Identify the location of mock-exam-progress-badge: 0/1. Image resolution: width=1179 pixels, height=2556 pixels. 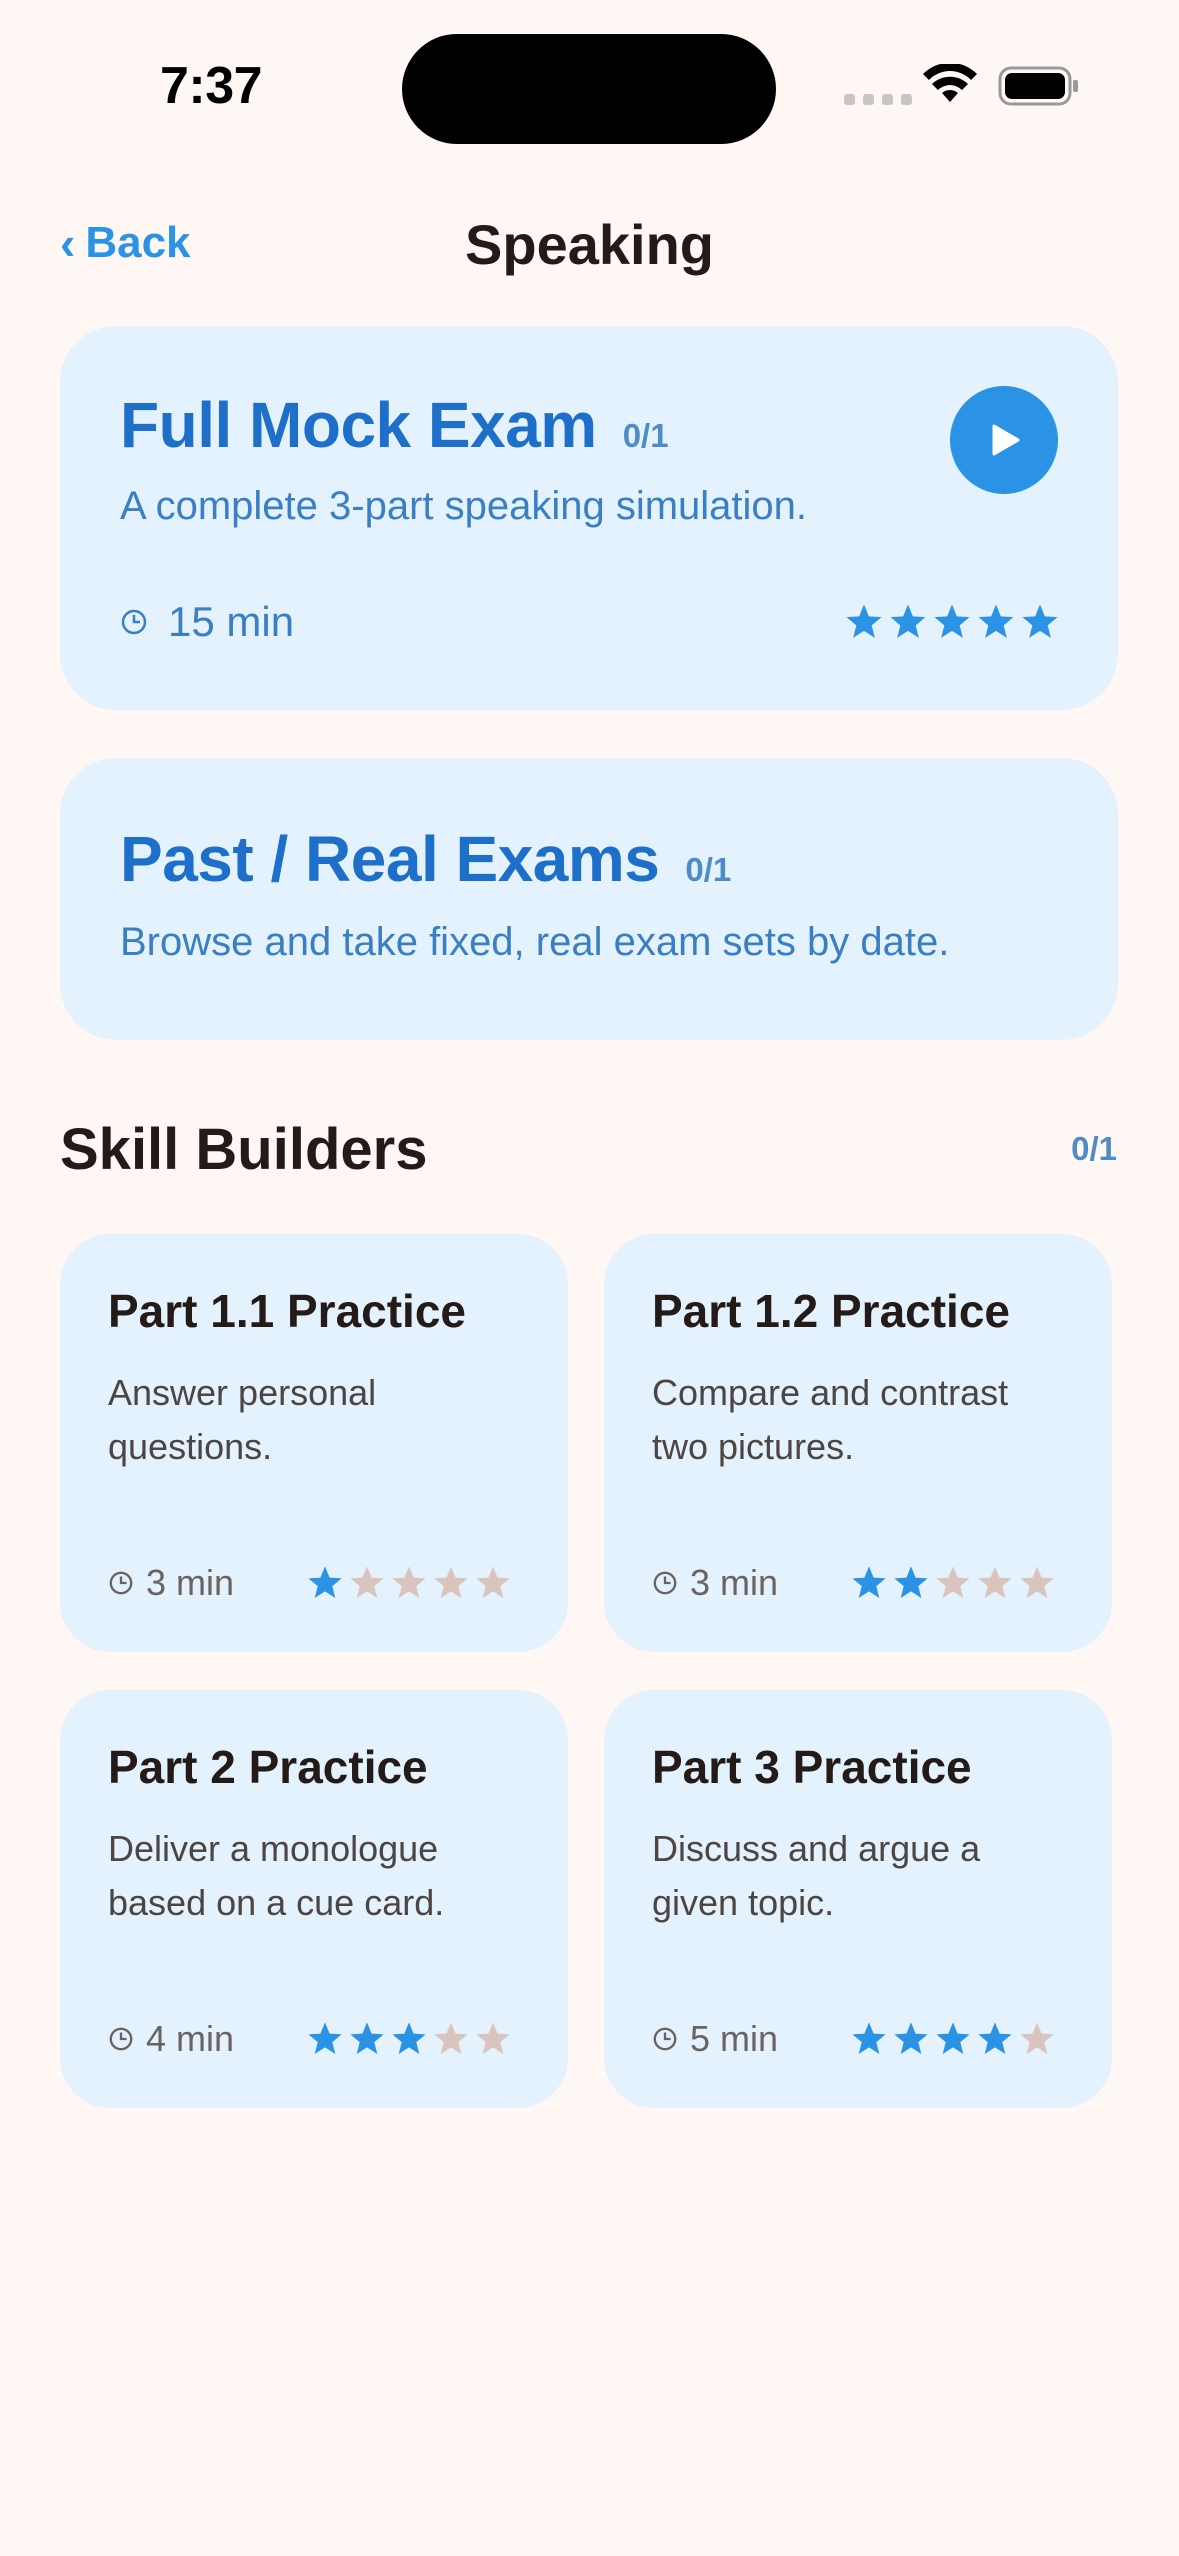
(645, 435).